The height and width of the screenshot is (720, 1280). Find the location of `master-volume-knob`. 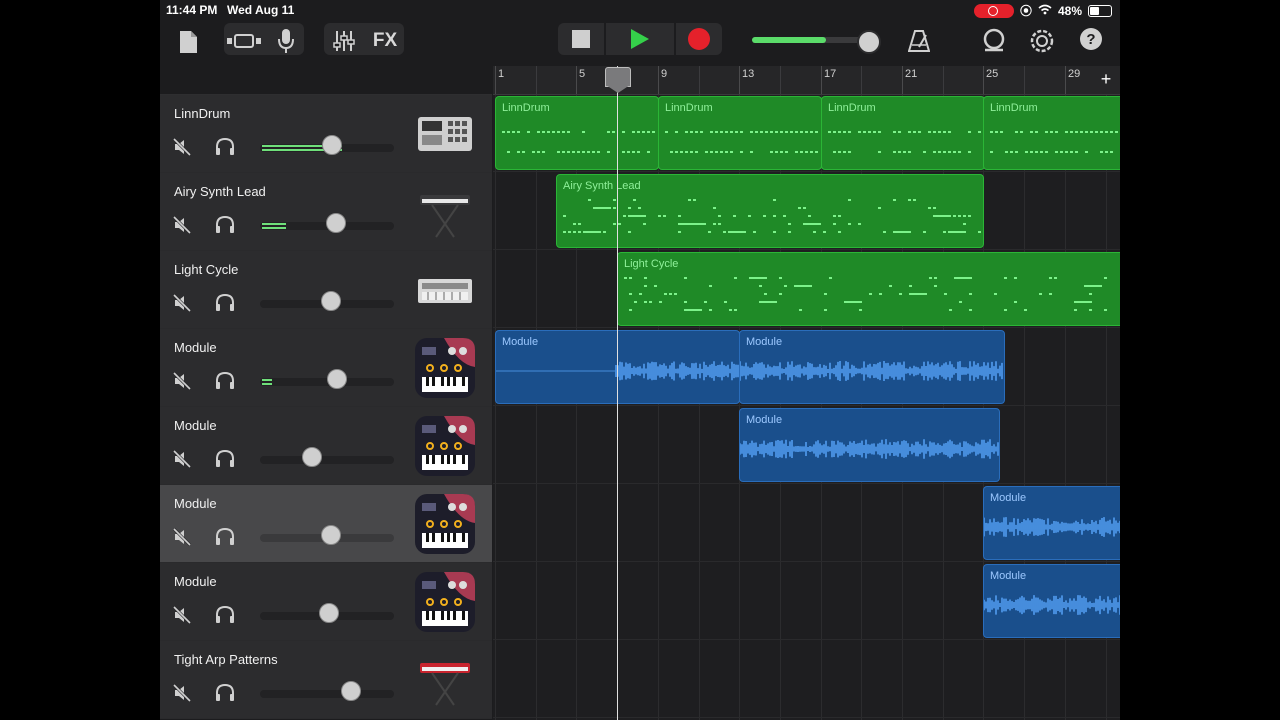

master-volume-knob is located at coordinates (869, 42).